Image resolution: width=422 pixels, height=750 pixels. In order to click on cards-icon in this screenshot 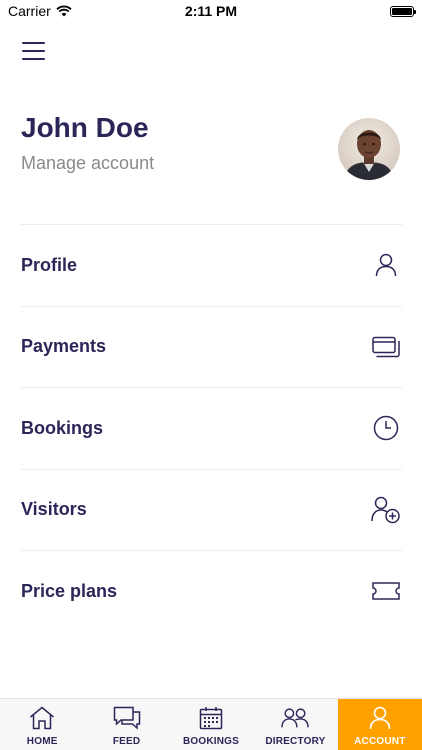, I will do `click(386, 347)`.